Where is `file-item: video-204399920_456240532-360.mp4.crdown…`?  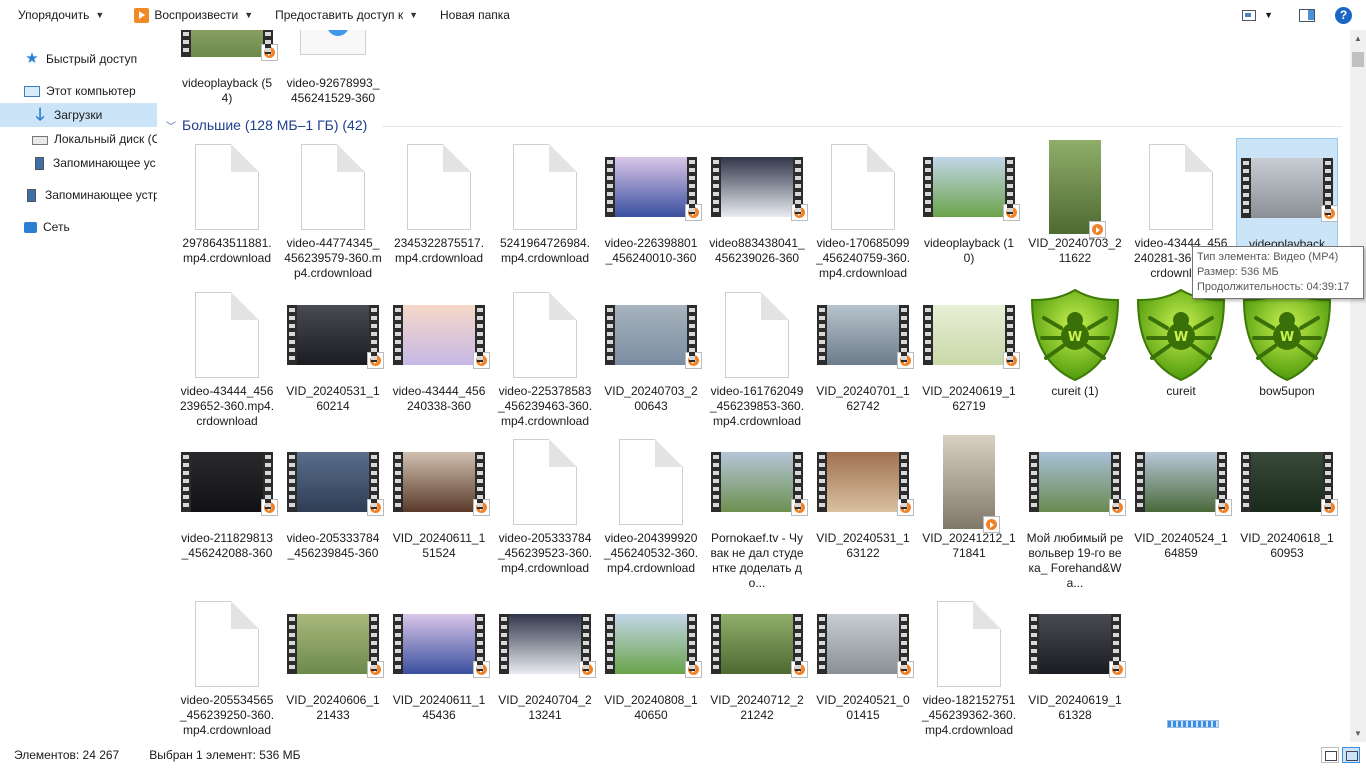
file-item: video-204399920_456240532-360.mp4.crdown… is located at coordinates (651, 504).